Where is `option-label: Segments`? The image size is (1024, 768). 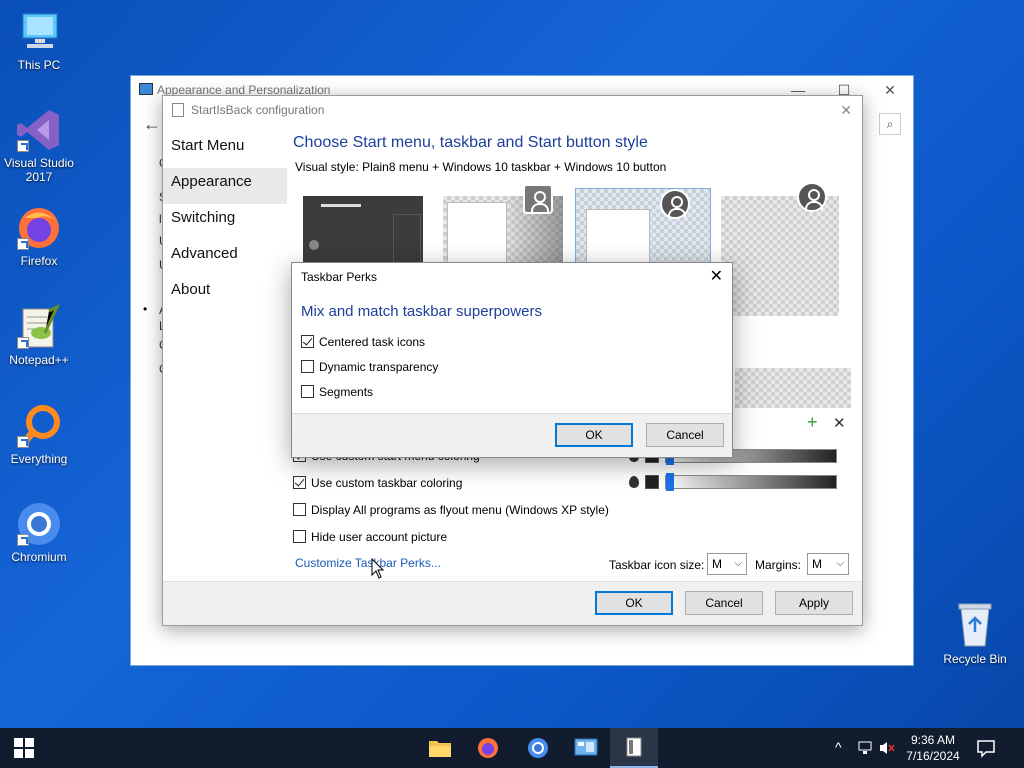
option-label: Segments is located at coordinates (346, 391).